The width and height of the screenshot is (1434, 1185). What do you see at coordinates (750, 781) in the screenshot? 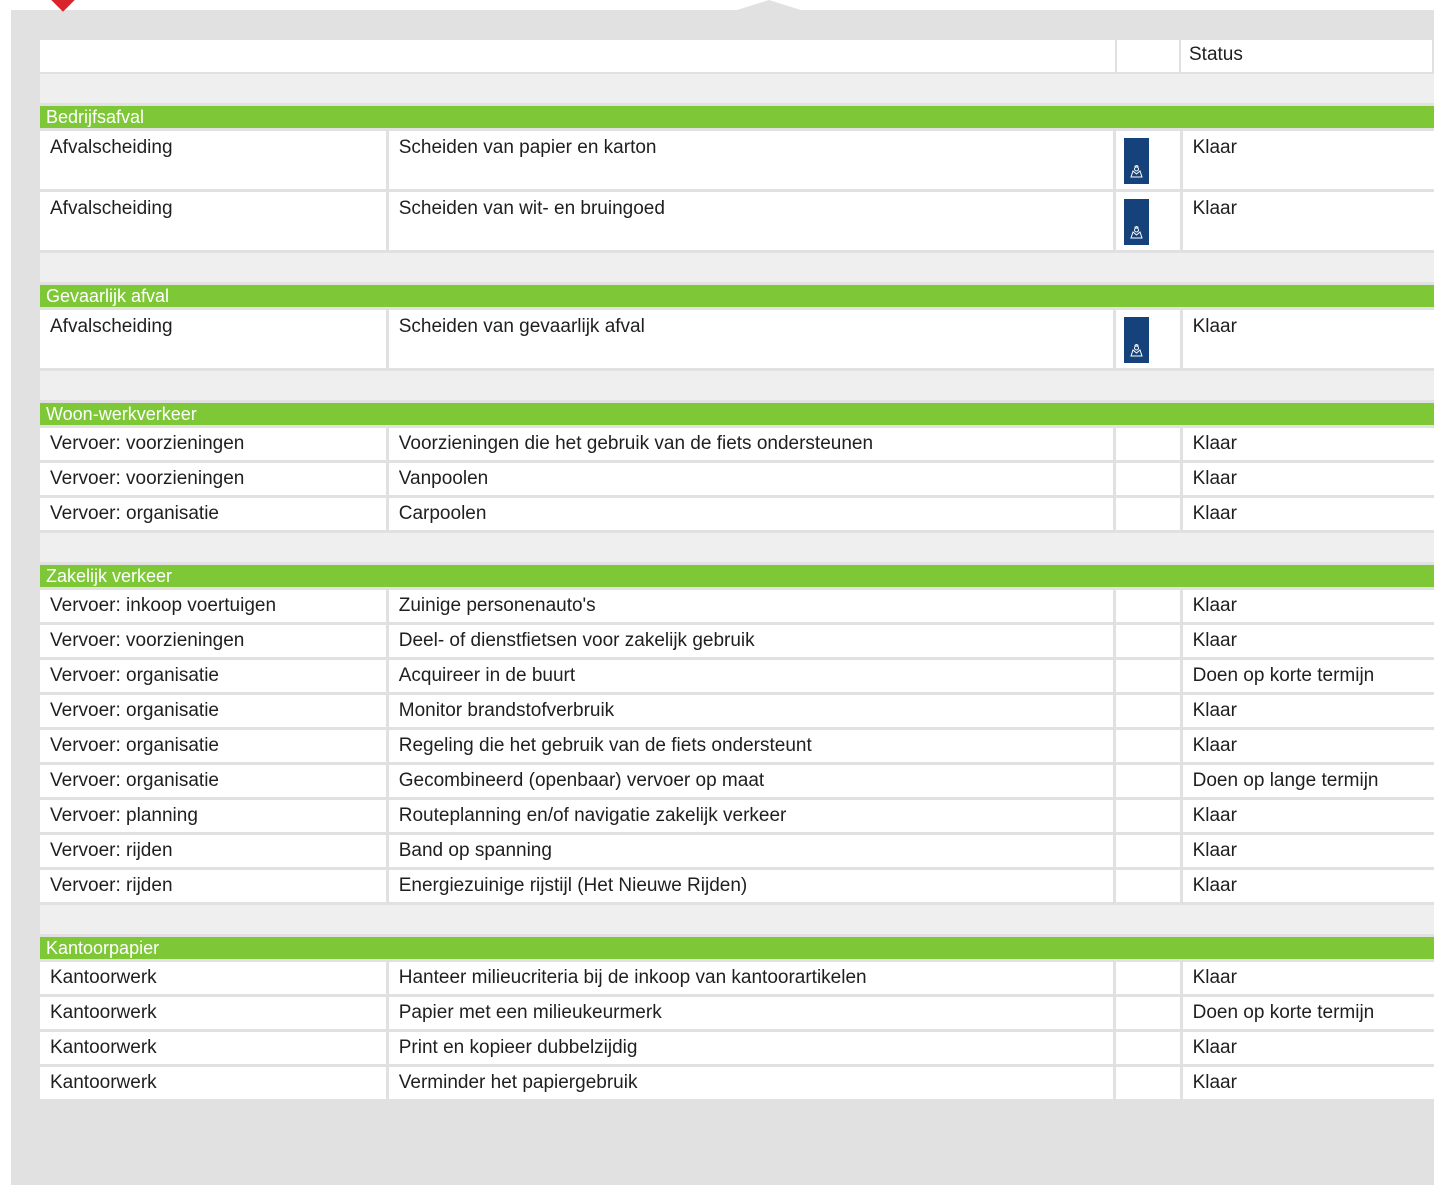
I see `measure-cell: Gecombineerd (openbaar) vervoer op maat` at bounding box center [750, 781].